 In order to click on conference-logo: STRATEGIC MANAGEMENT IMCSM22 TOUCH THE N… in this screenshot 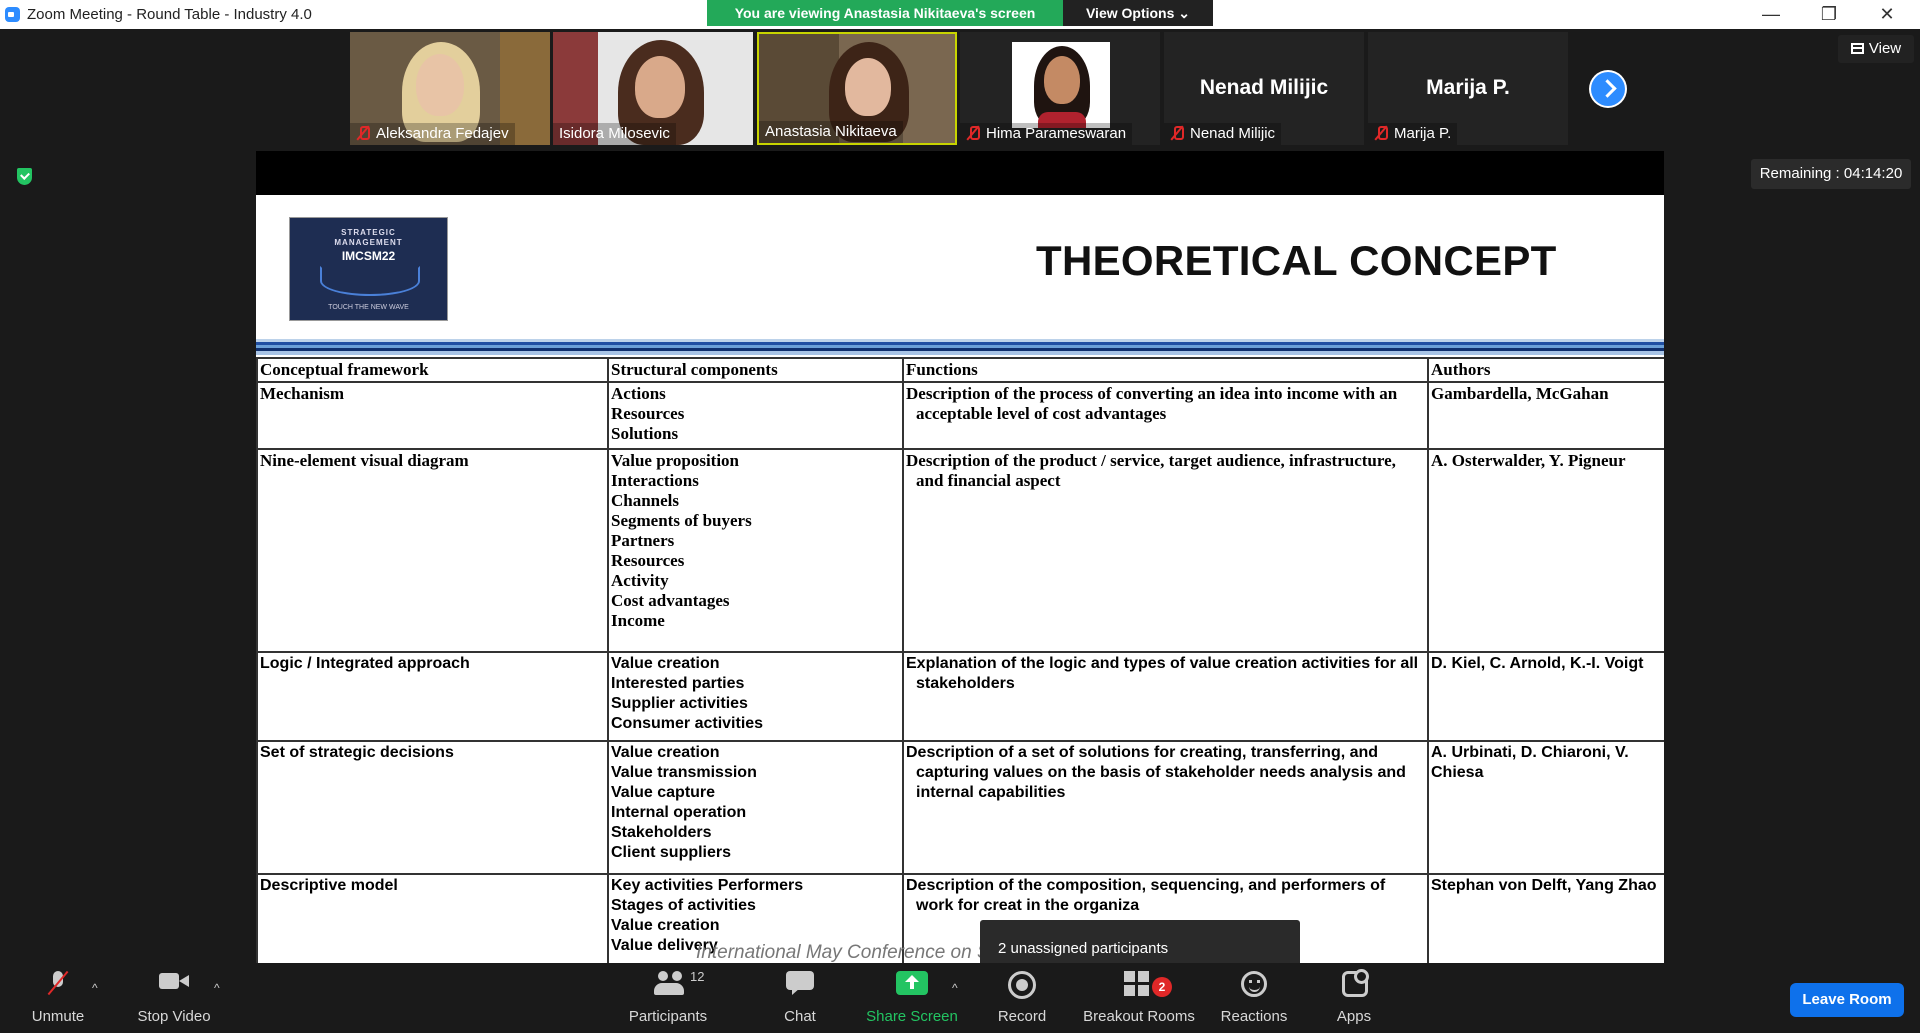, I will do `click(368, 269)`.